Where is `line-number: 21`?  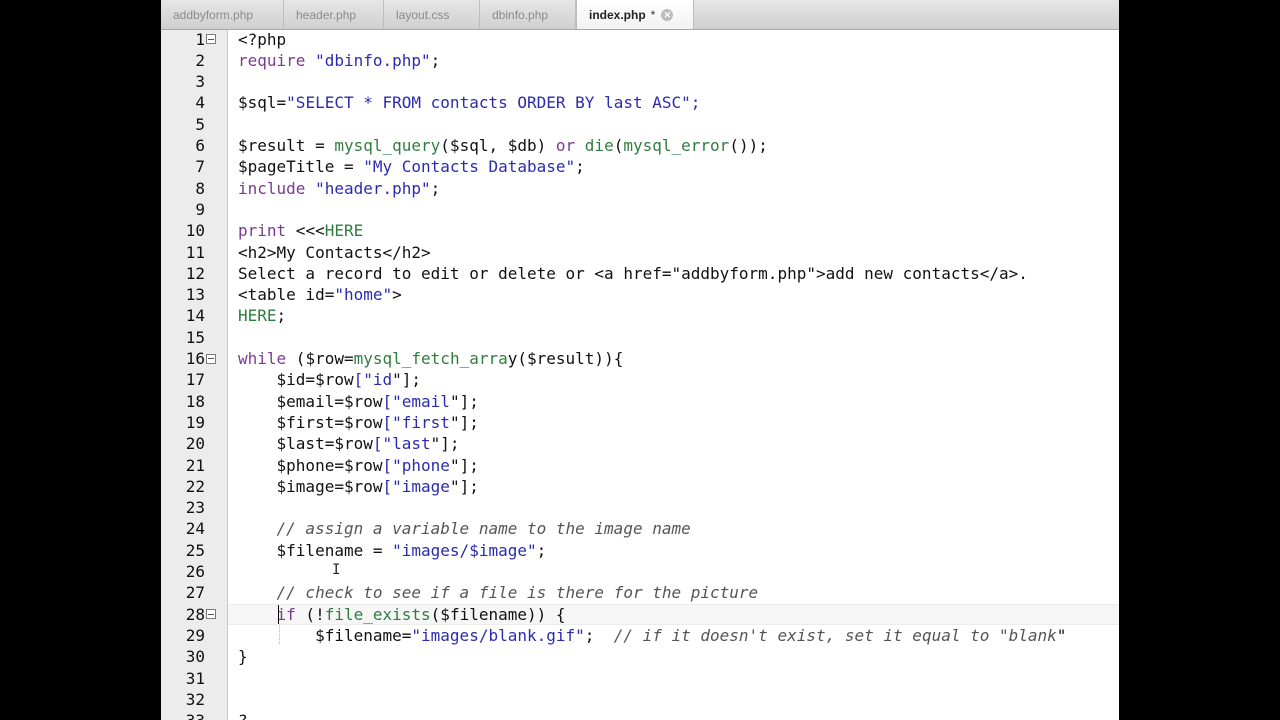
line-number: 21 is located at coordinates (195, 465).